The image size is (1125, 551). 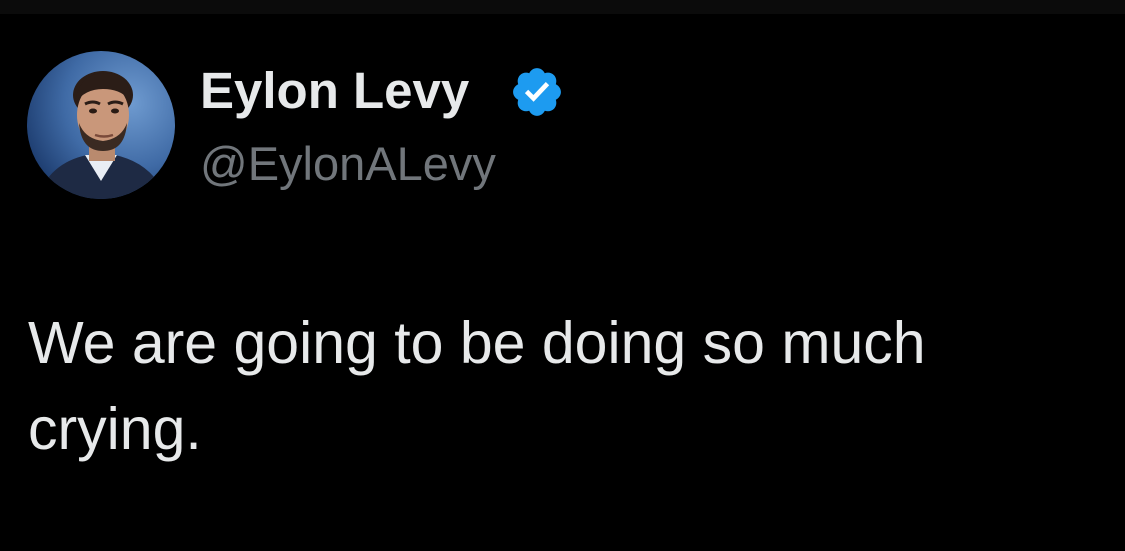 I want to click on verified-badge-icon, so click(x=537, y=92).